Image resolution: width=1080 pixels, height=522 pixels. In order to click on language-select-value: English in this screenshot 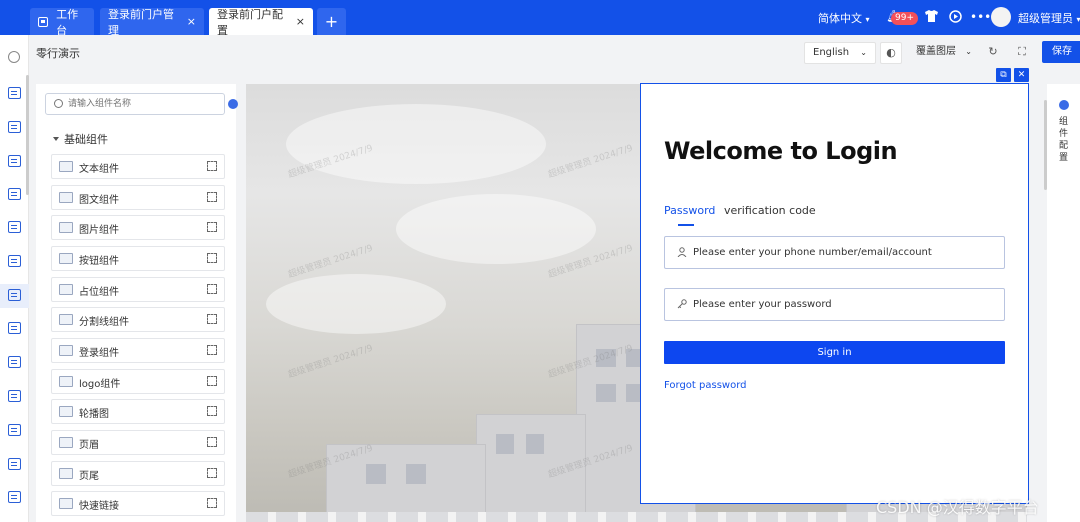, I will do `click(831, 52)`.